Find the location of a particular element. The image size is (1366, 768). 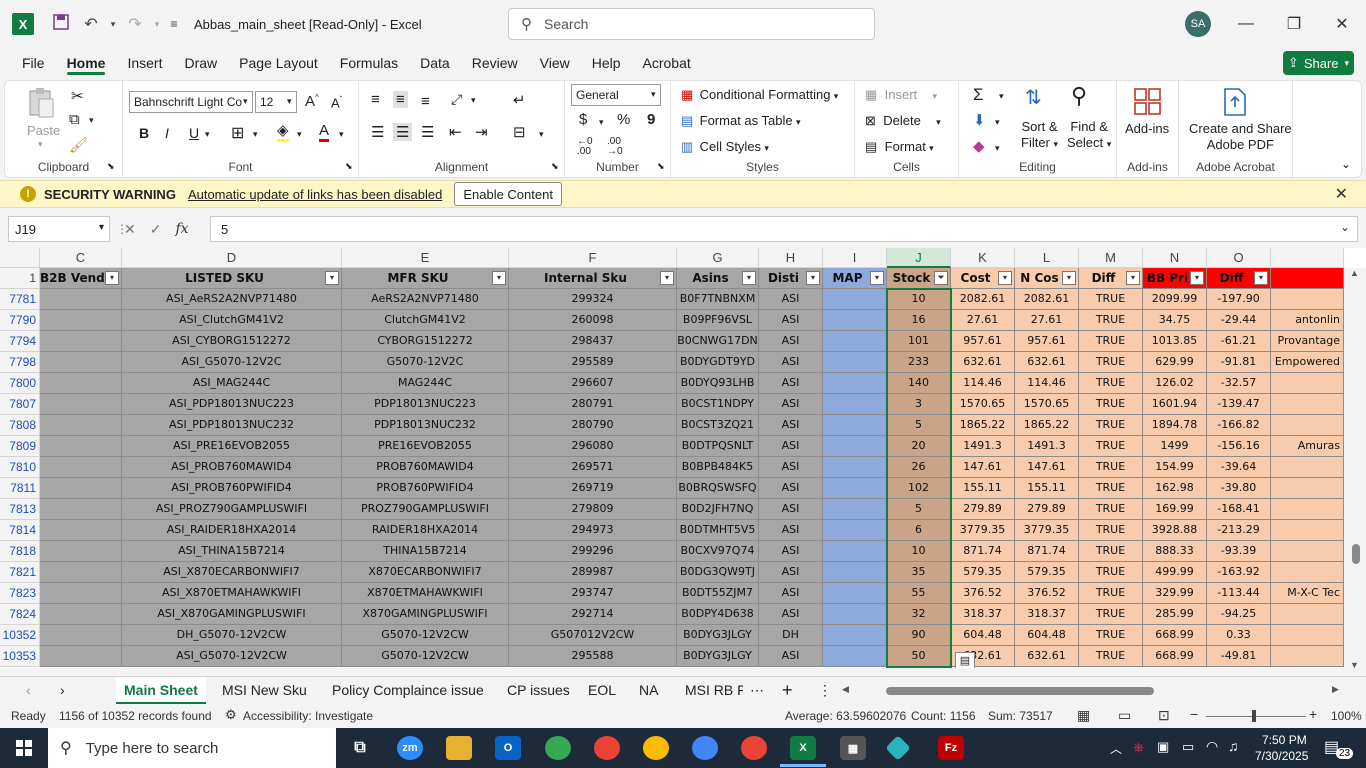

table-cell: 26 is located at coordinates (919, 467).